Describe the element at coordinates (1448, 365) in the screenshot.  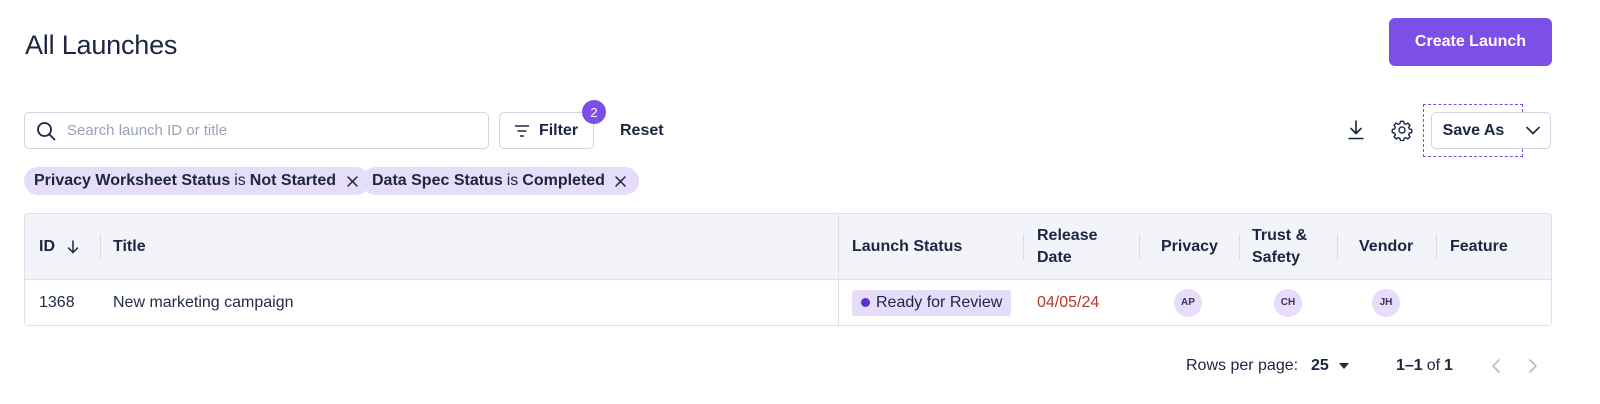
I see `range-total: 1` at that location.